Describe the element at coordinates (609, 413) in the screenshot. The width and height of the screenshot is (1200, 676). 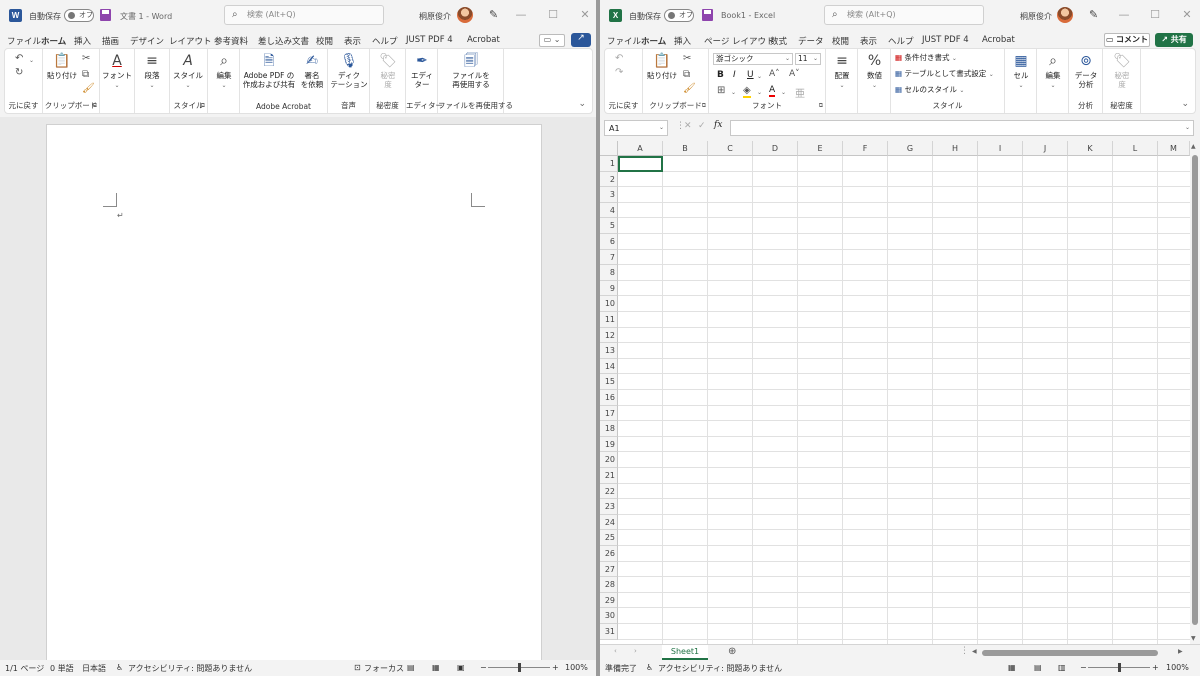
I see `row-header: 17` at that location.